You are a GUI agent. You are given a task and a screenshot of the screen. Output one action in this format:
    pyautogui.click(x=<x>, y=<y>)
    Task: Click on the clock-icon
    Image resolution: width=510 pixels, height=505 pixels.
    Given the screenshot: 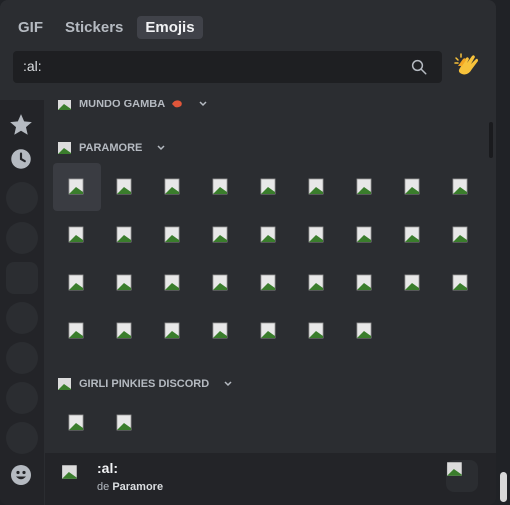 What is the action you would take?
    pyautogui.click(x=21, y=159)
    